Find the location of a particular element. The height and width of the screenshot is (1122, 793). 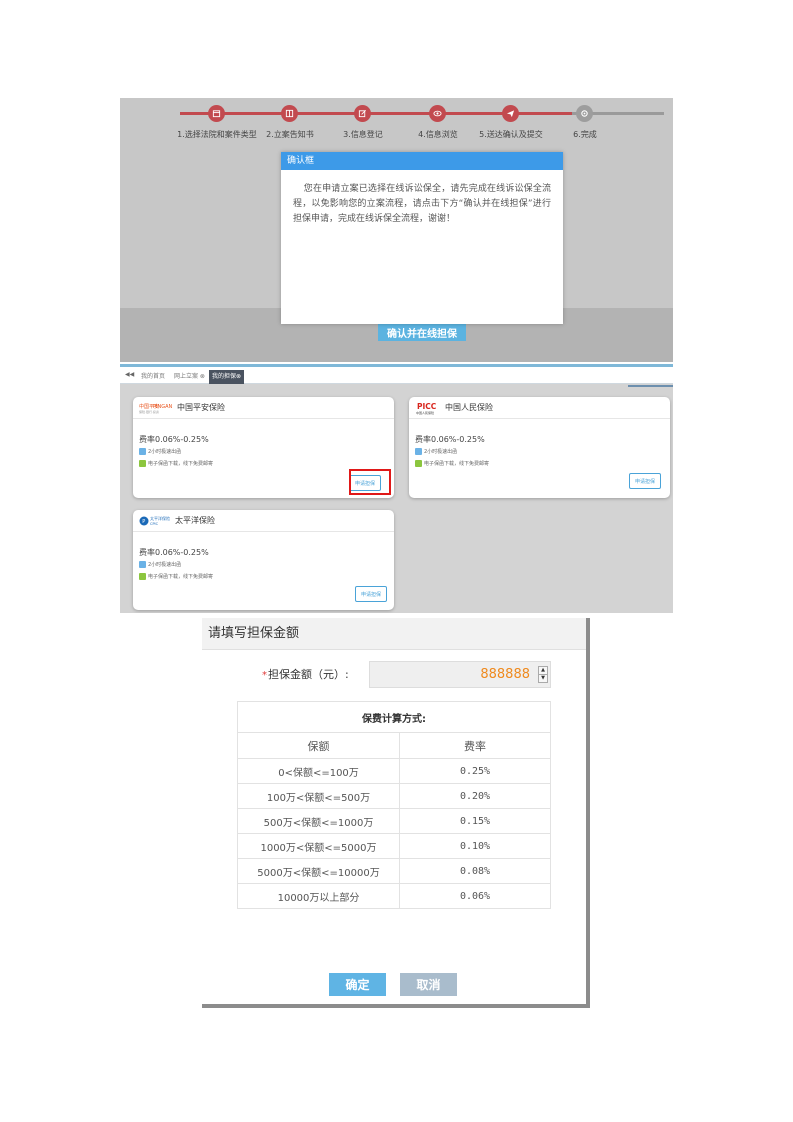

col-header-rate: 费率 is located at coordinates (475, 745).